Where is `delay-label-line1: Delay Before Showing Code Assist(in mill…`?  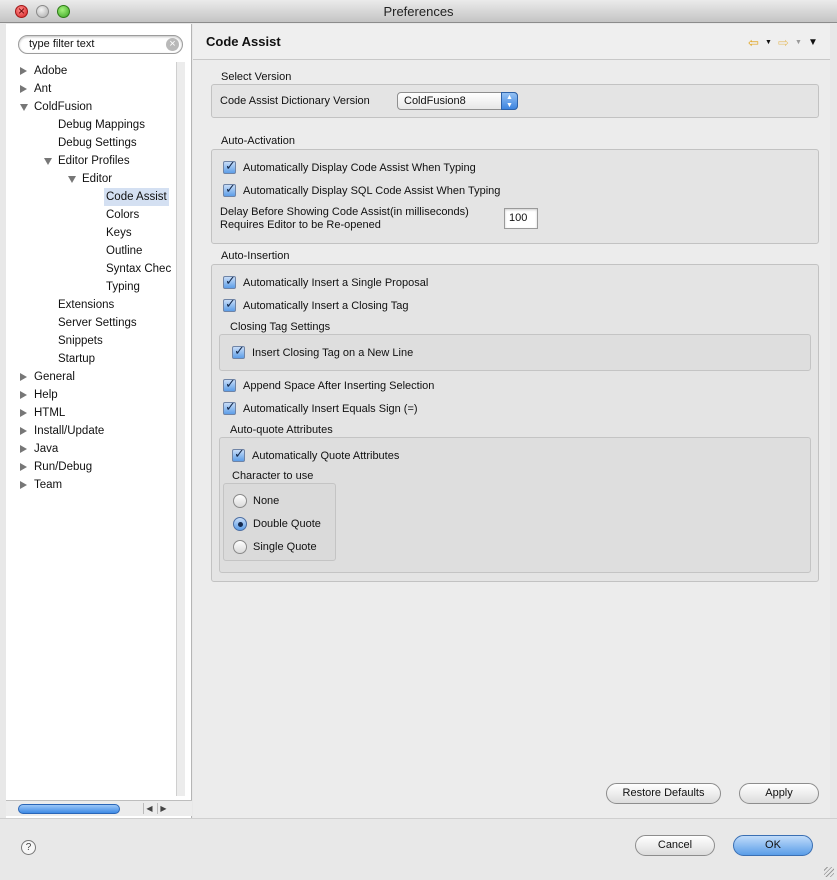
delay-label-line1: Delay Before Showing Code Assist(in mill… is located at coordinates (344, 212).